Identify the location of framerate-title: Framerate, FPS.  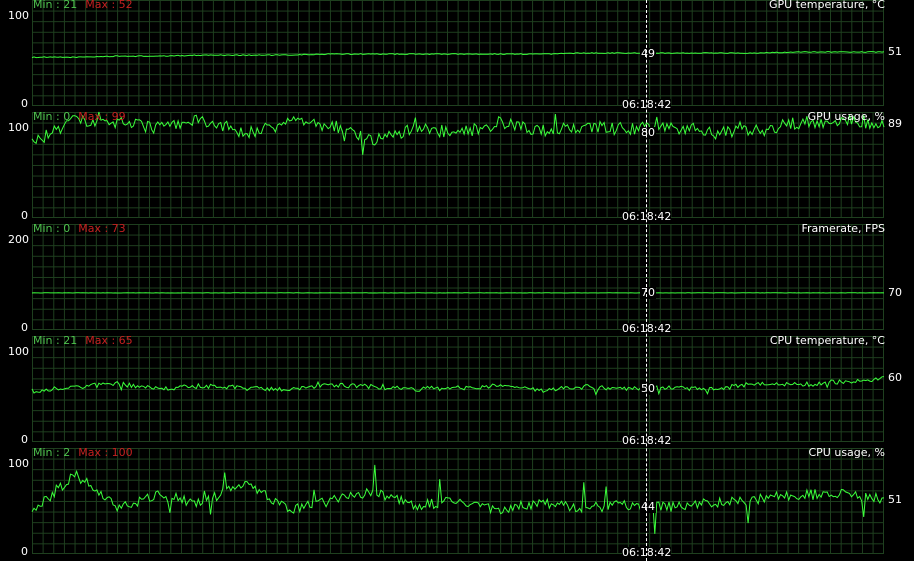
(843, 228).